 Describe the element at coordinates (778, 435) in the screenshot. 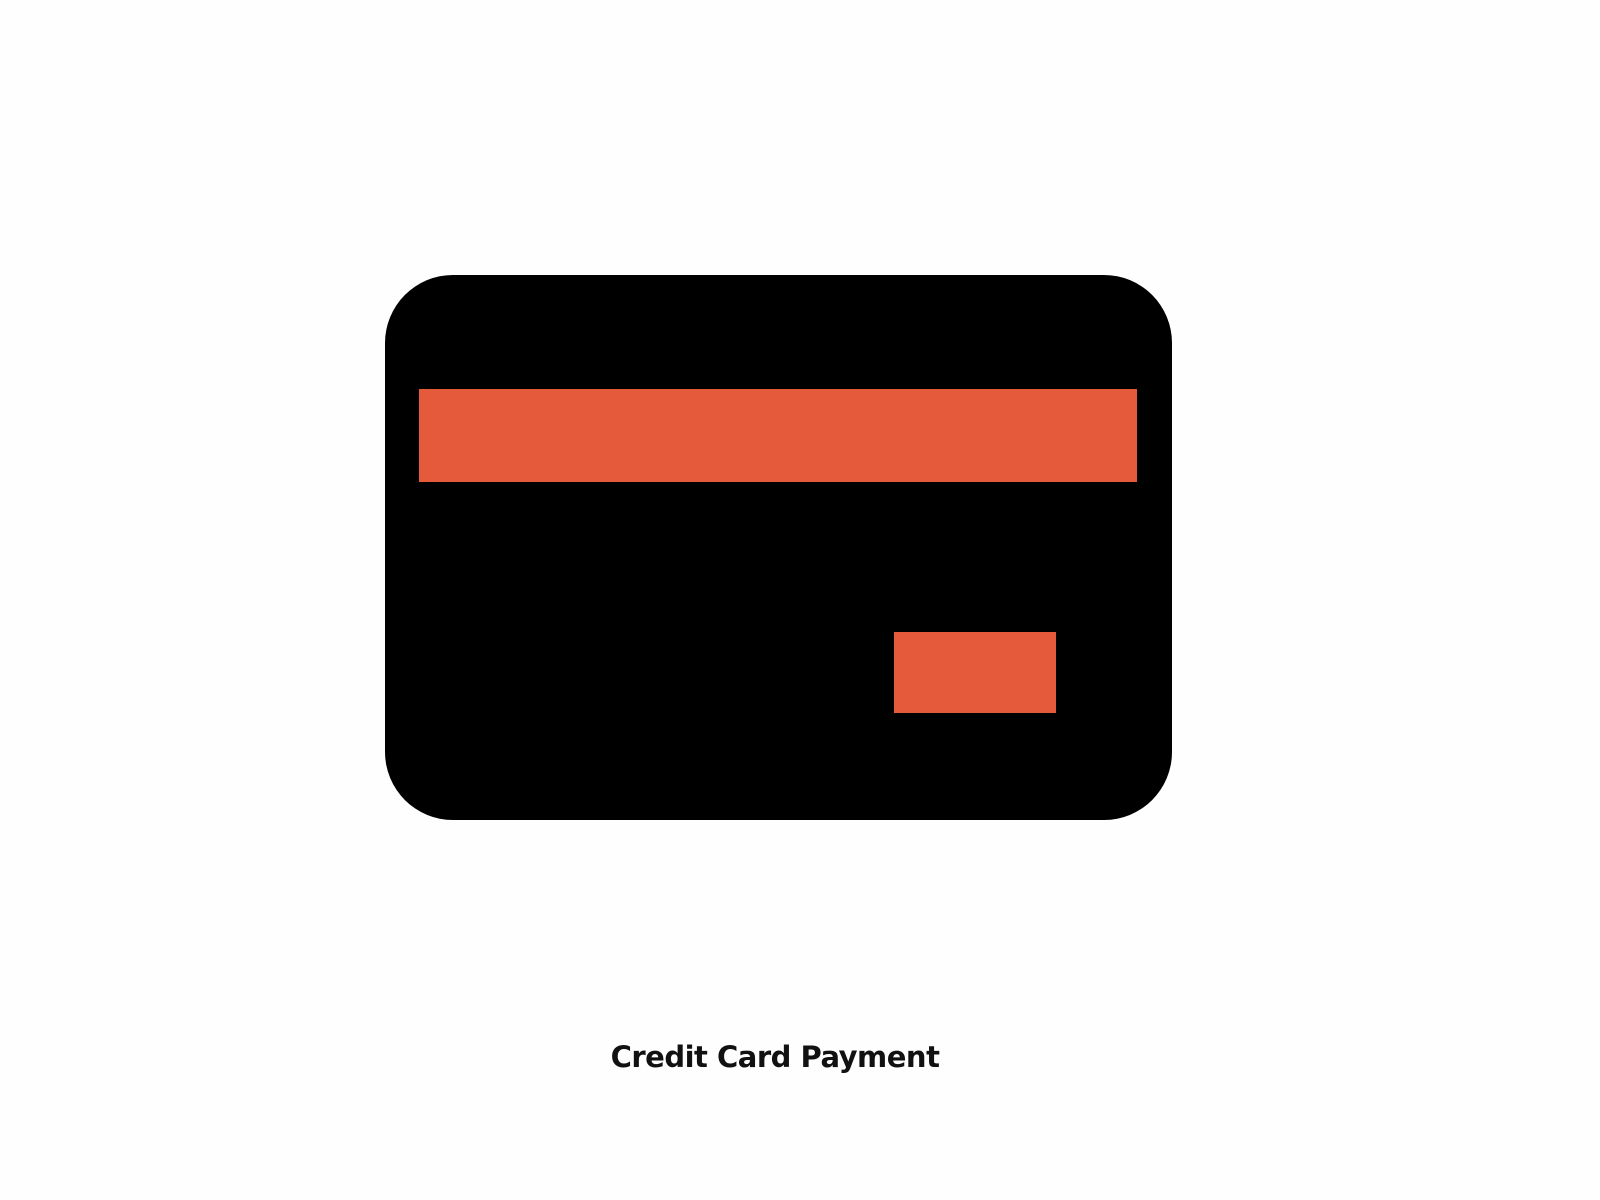

I see `magnetic-stripe` at that location.